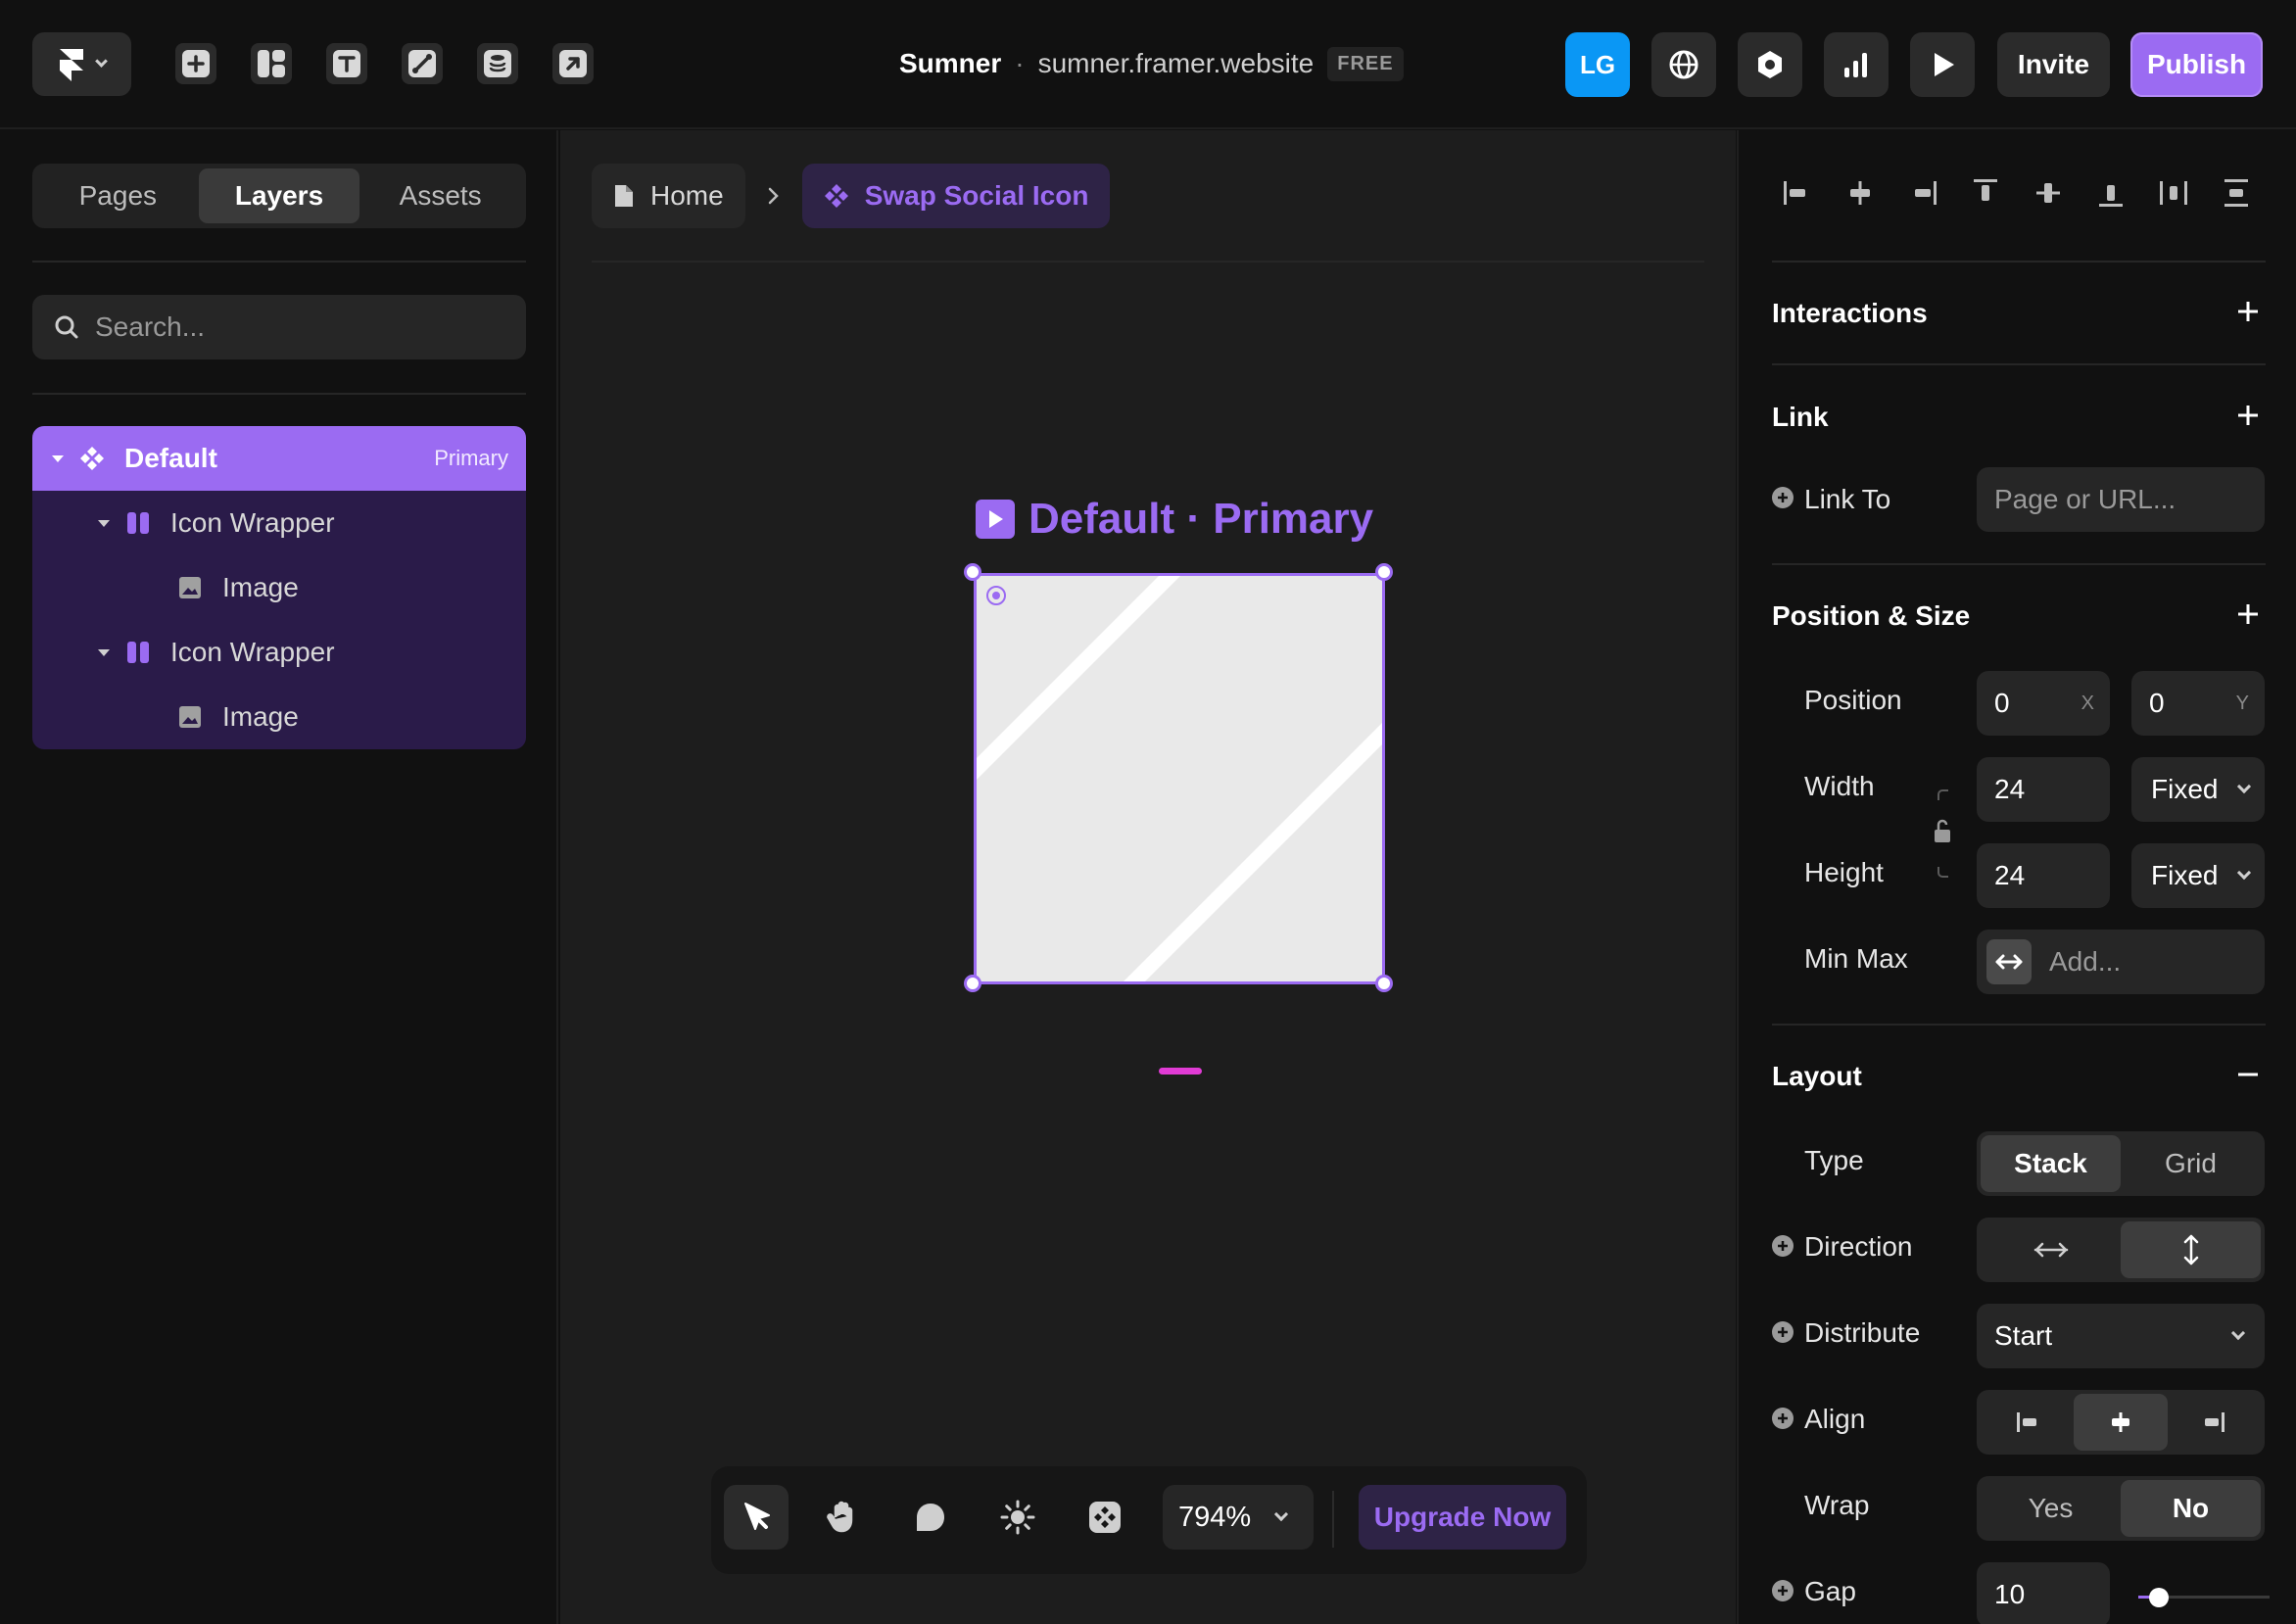  What do you see at coordinates (1857, 65) in the screenshot?
I see `analytics-icon` at bounding box center [1857, 65].